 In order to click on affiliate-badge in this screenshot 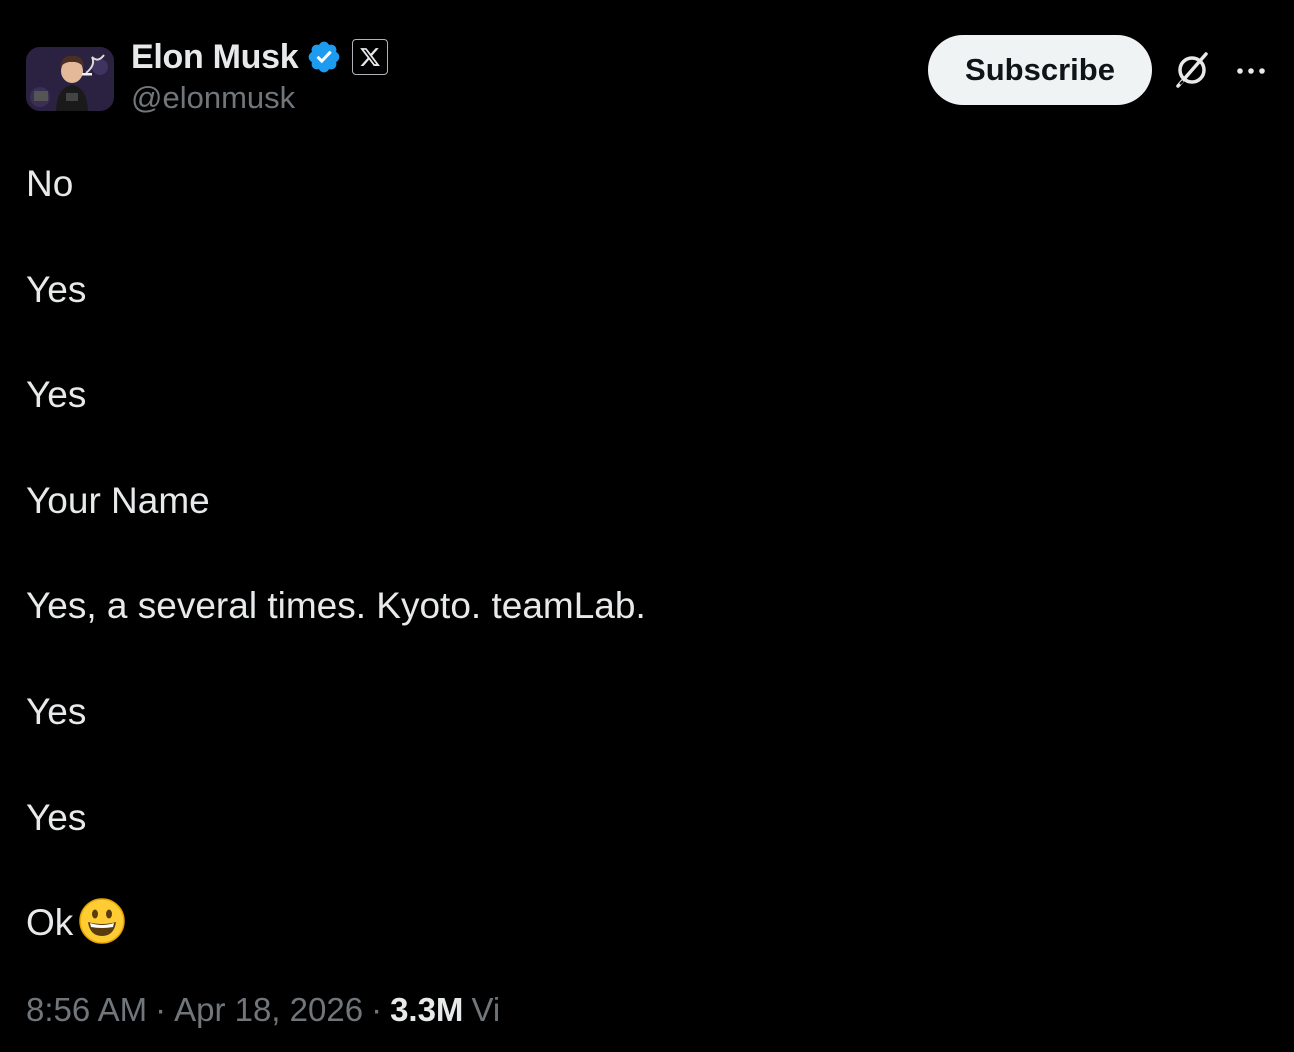, I will do `click(370, 57)`.